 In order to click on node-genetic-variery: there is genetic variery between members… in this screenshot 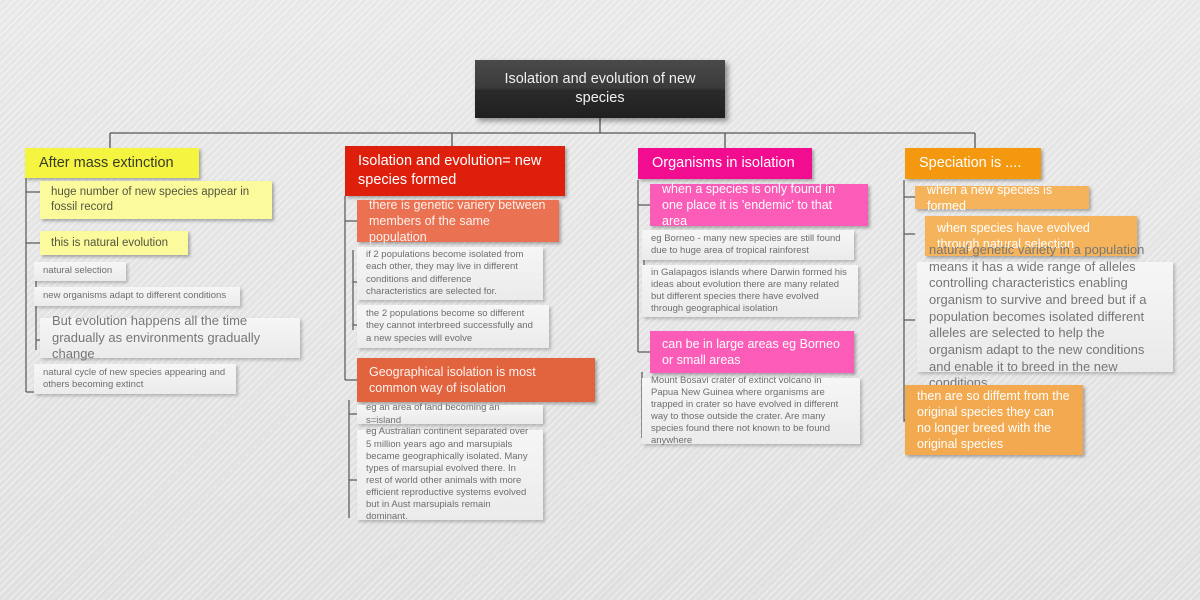, I will do `click(458, 221)`.